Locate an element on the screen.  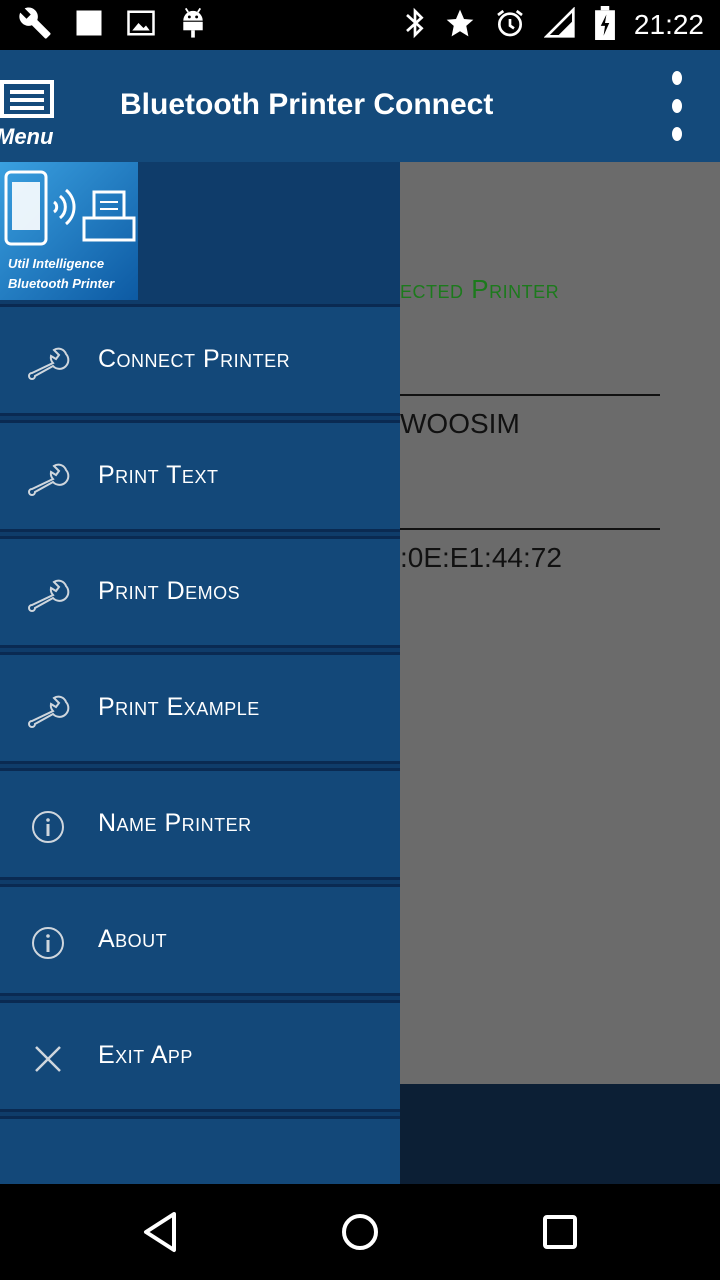
overflow-menu-button is located at coordinates (677, 106).